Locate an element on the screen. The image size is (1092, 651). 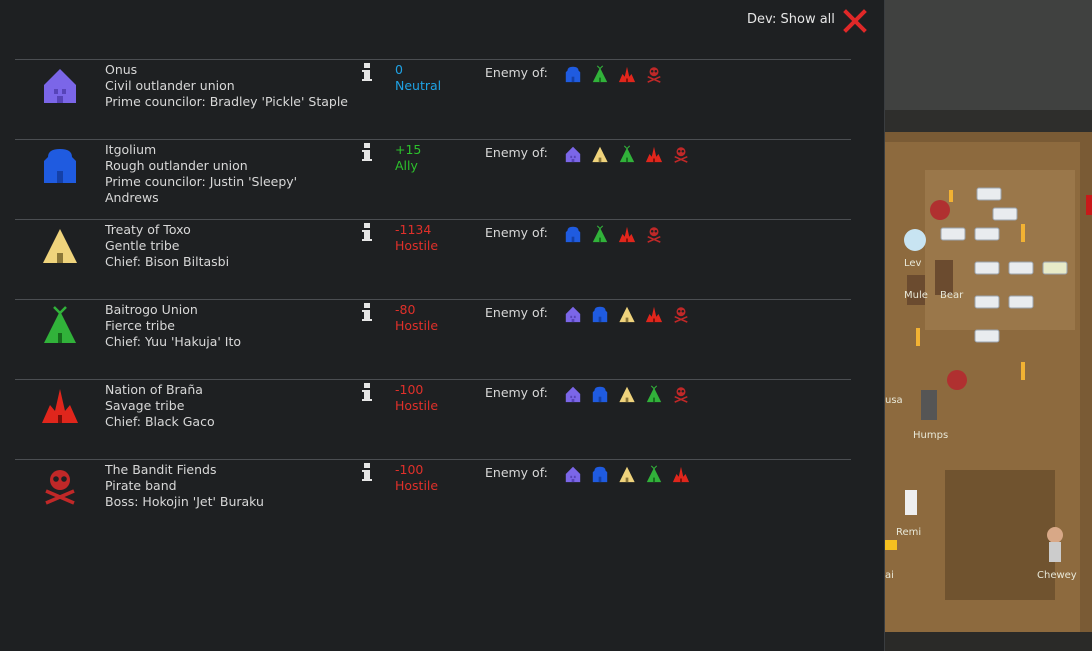
faction-leader-cont: Andrews is located at coordinates (132, 197).